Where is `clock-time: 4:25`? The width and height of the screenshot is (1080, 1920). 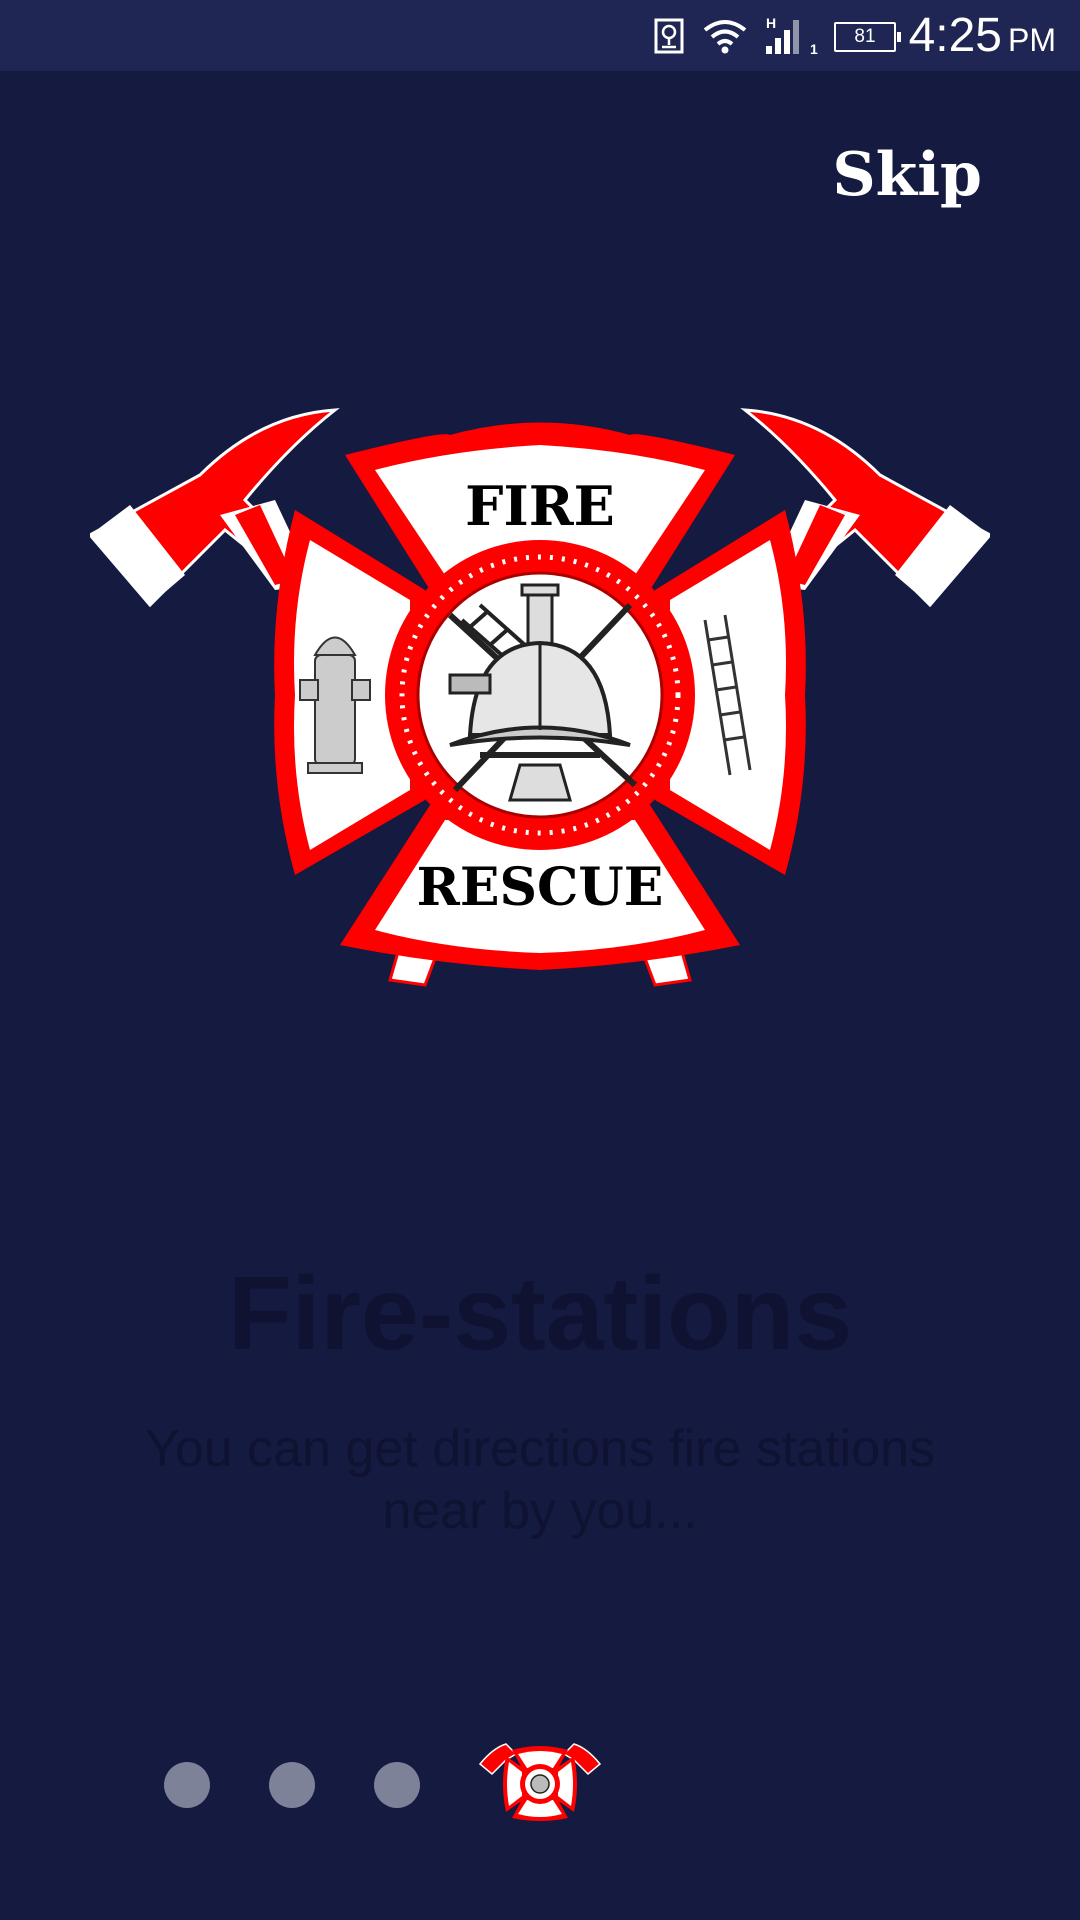
clock-time: 4:25 is located at coordinates (955, 35).